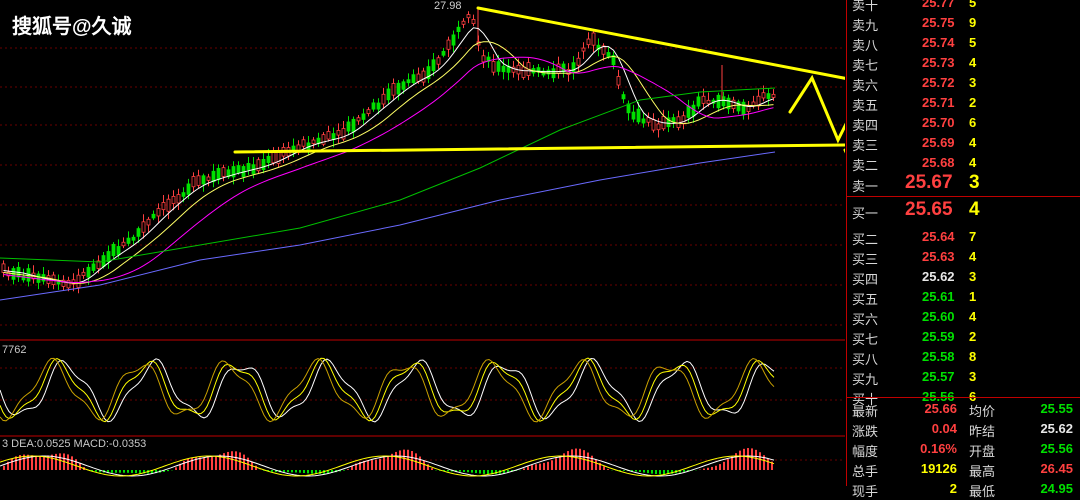 Image resolution: width=1080 pixels, height=500 pixels. I want to click on ask-row: 卖二 25.68 4, so click(963, 163).